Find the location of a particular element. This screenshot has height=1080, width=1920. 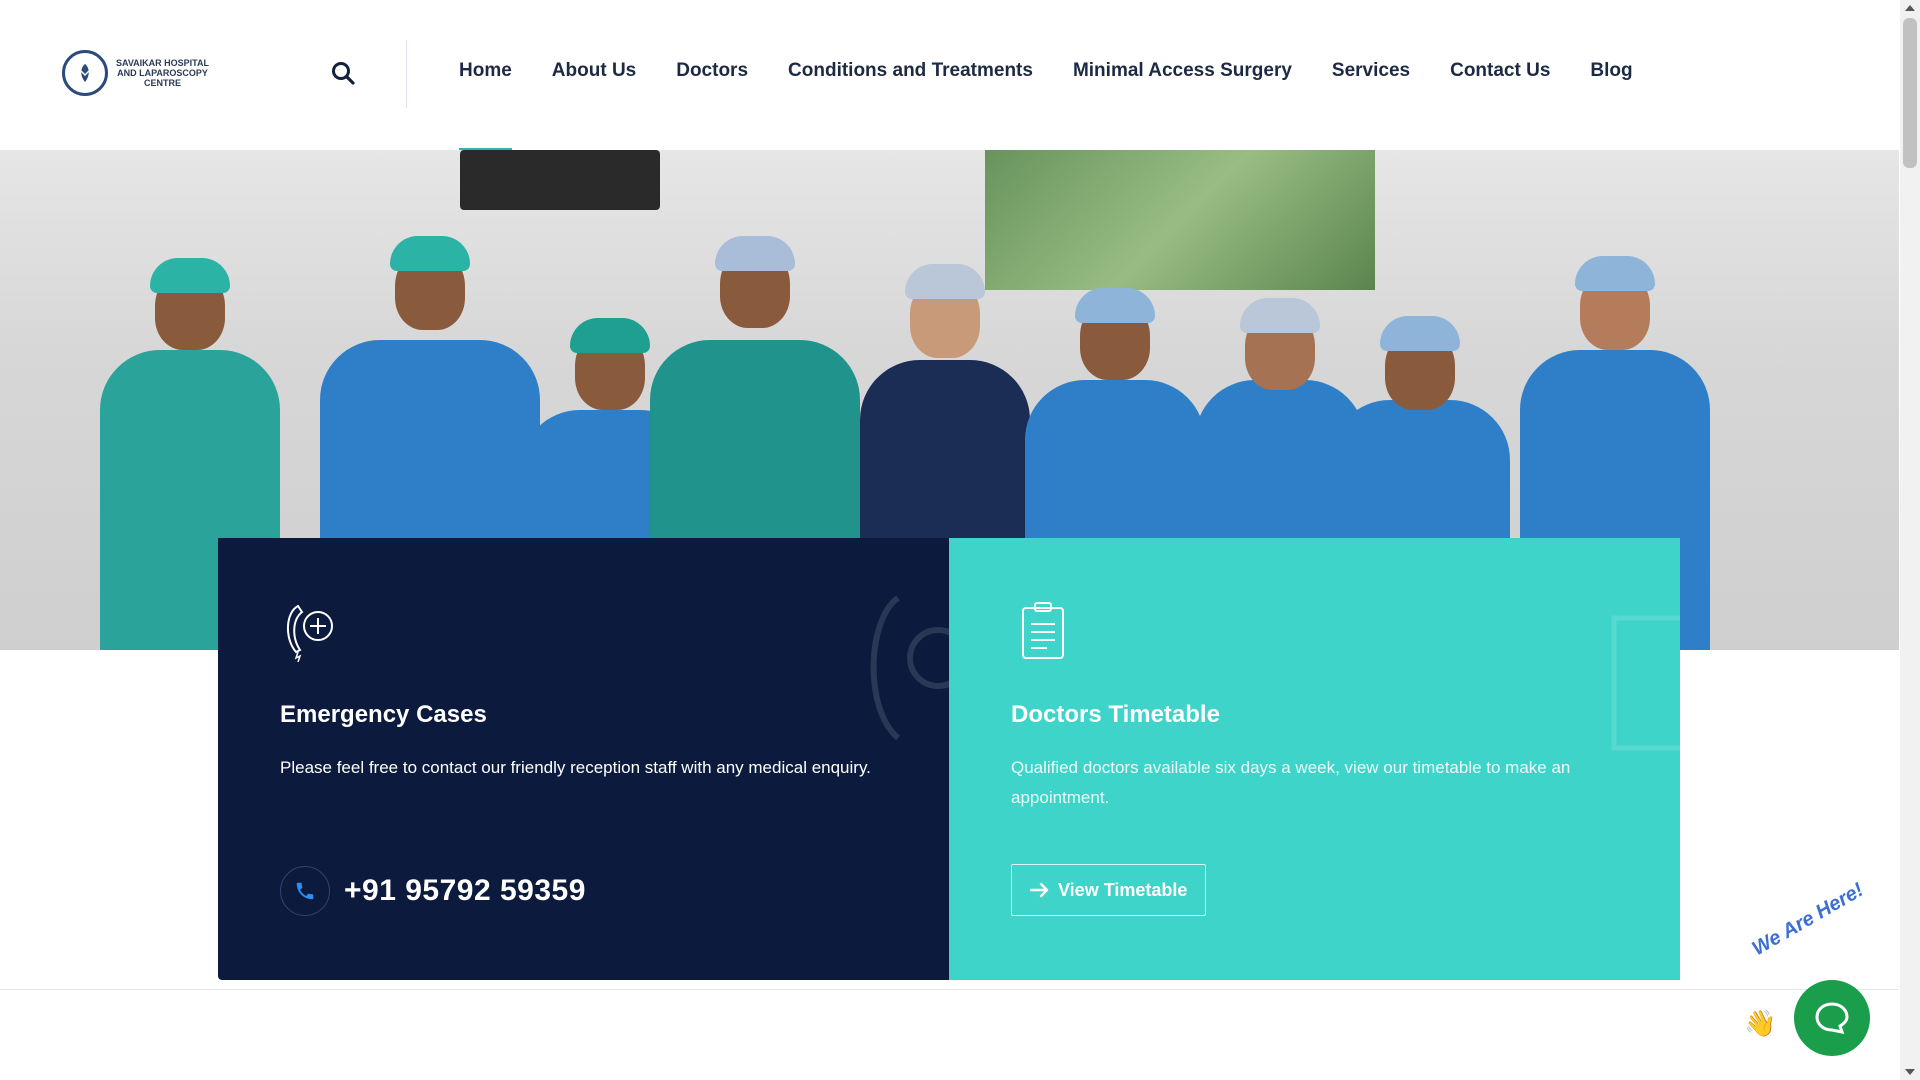

emergency-phone: +91 95792 59359 is located at coordinates (433, 891).